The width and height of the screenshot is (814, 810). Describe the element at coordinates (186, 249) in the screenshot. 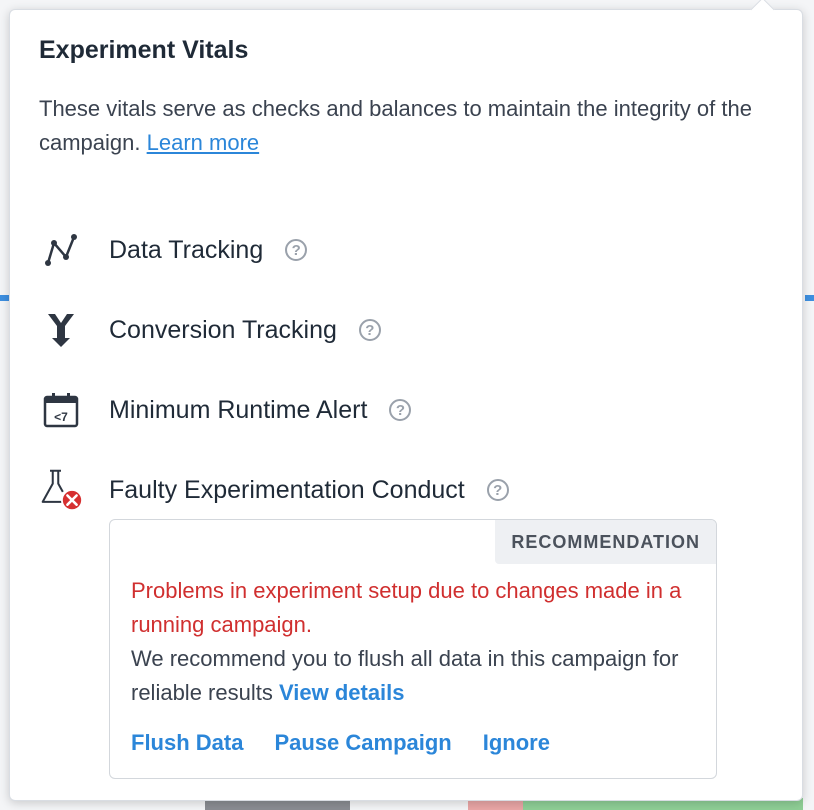

I see `vital-label: Data Tracking` at that location.